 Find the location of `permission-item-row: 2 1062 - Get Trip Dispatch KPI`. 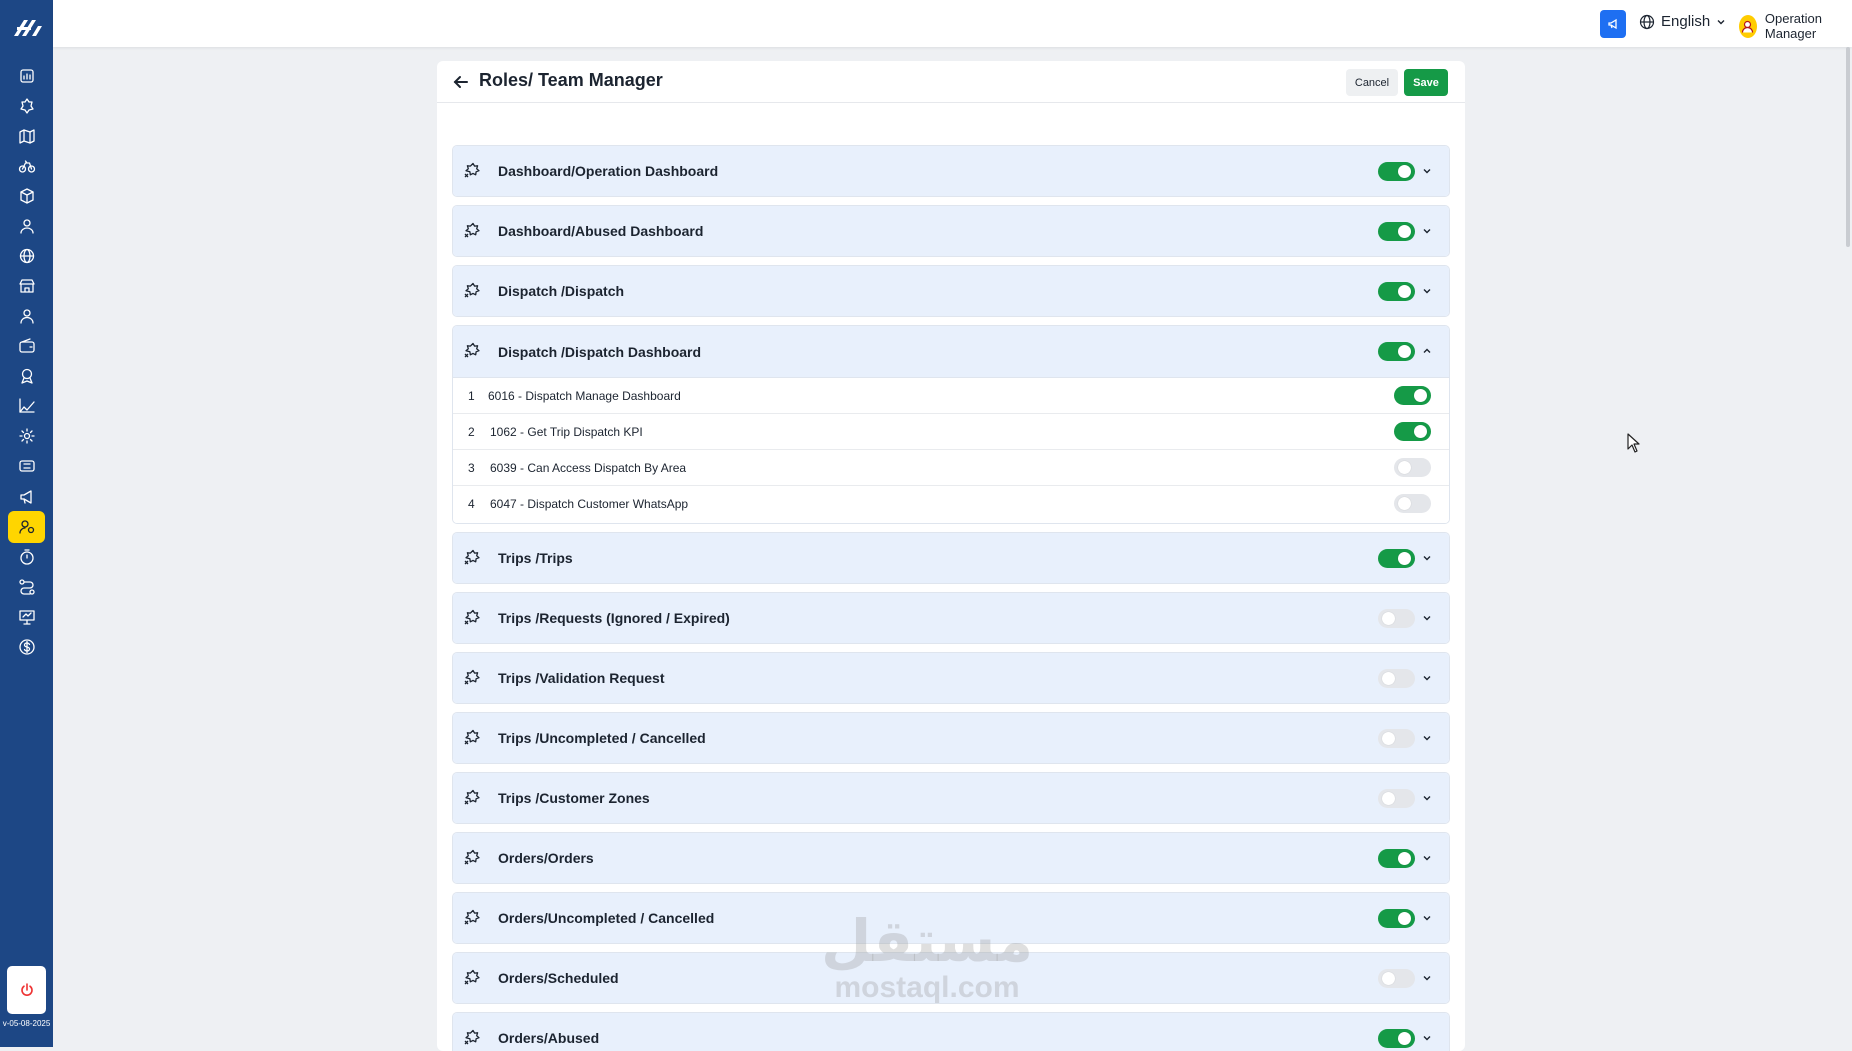

permission-item-row: 2 1062 - Get Trip Dispatch KPI is located at coordinates (951, 432).